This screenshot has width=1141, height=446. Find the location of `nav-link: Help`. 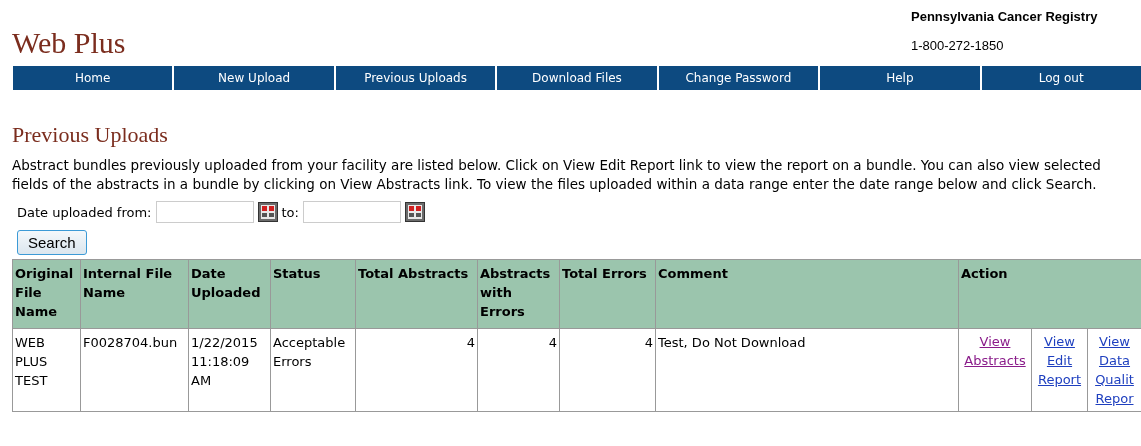

nav-link: Help is located at coordinates (900, 78).